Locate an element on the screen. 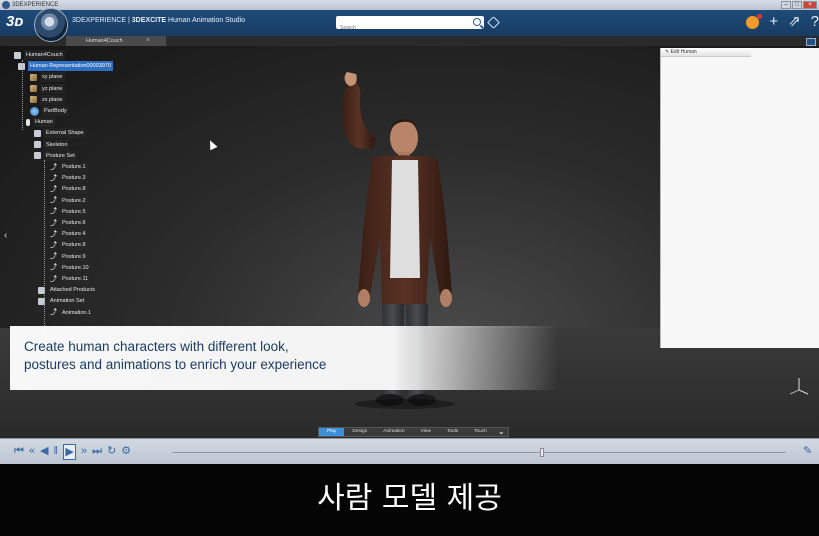  tree-node: Human Representation00003970 is located at coordinates (66, 66).